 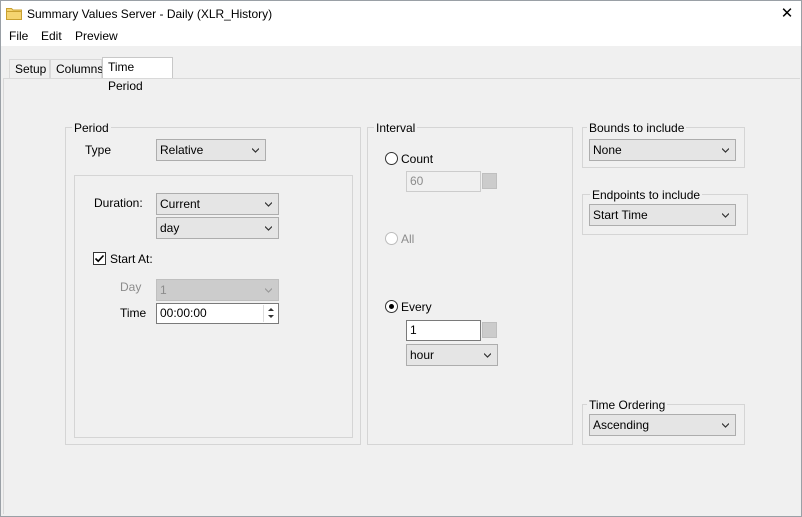 What do you see at coordinates (489, 181) in the screenshot?
I see `count-options-button` at bounding box center [489, 181].